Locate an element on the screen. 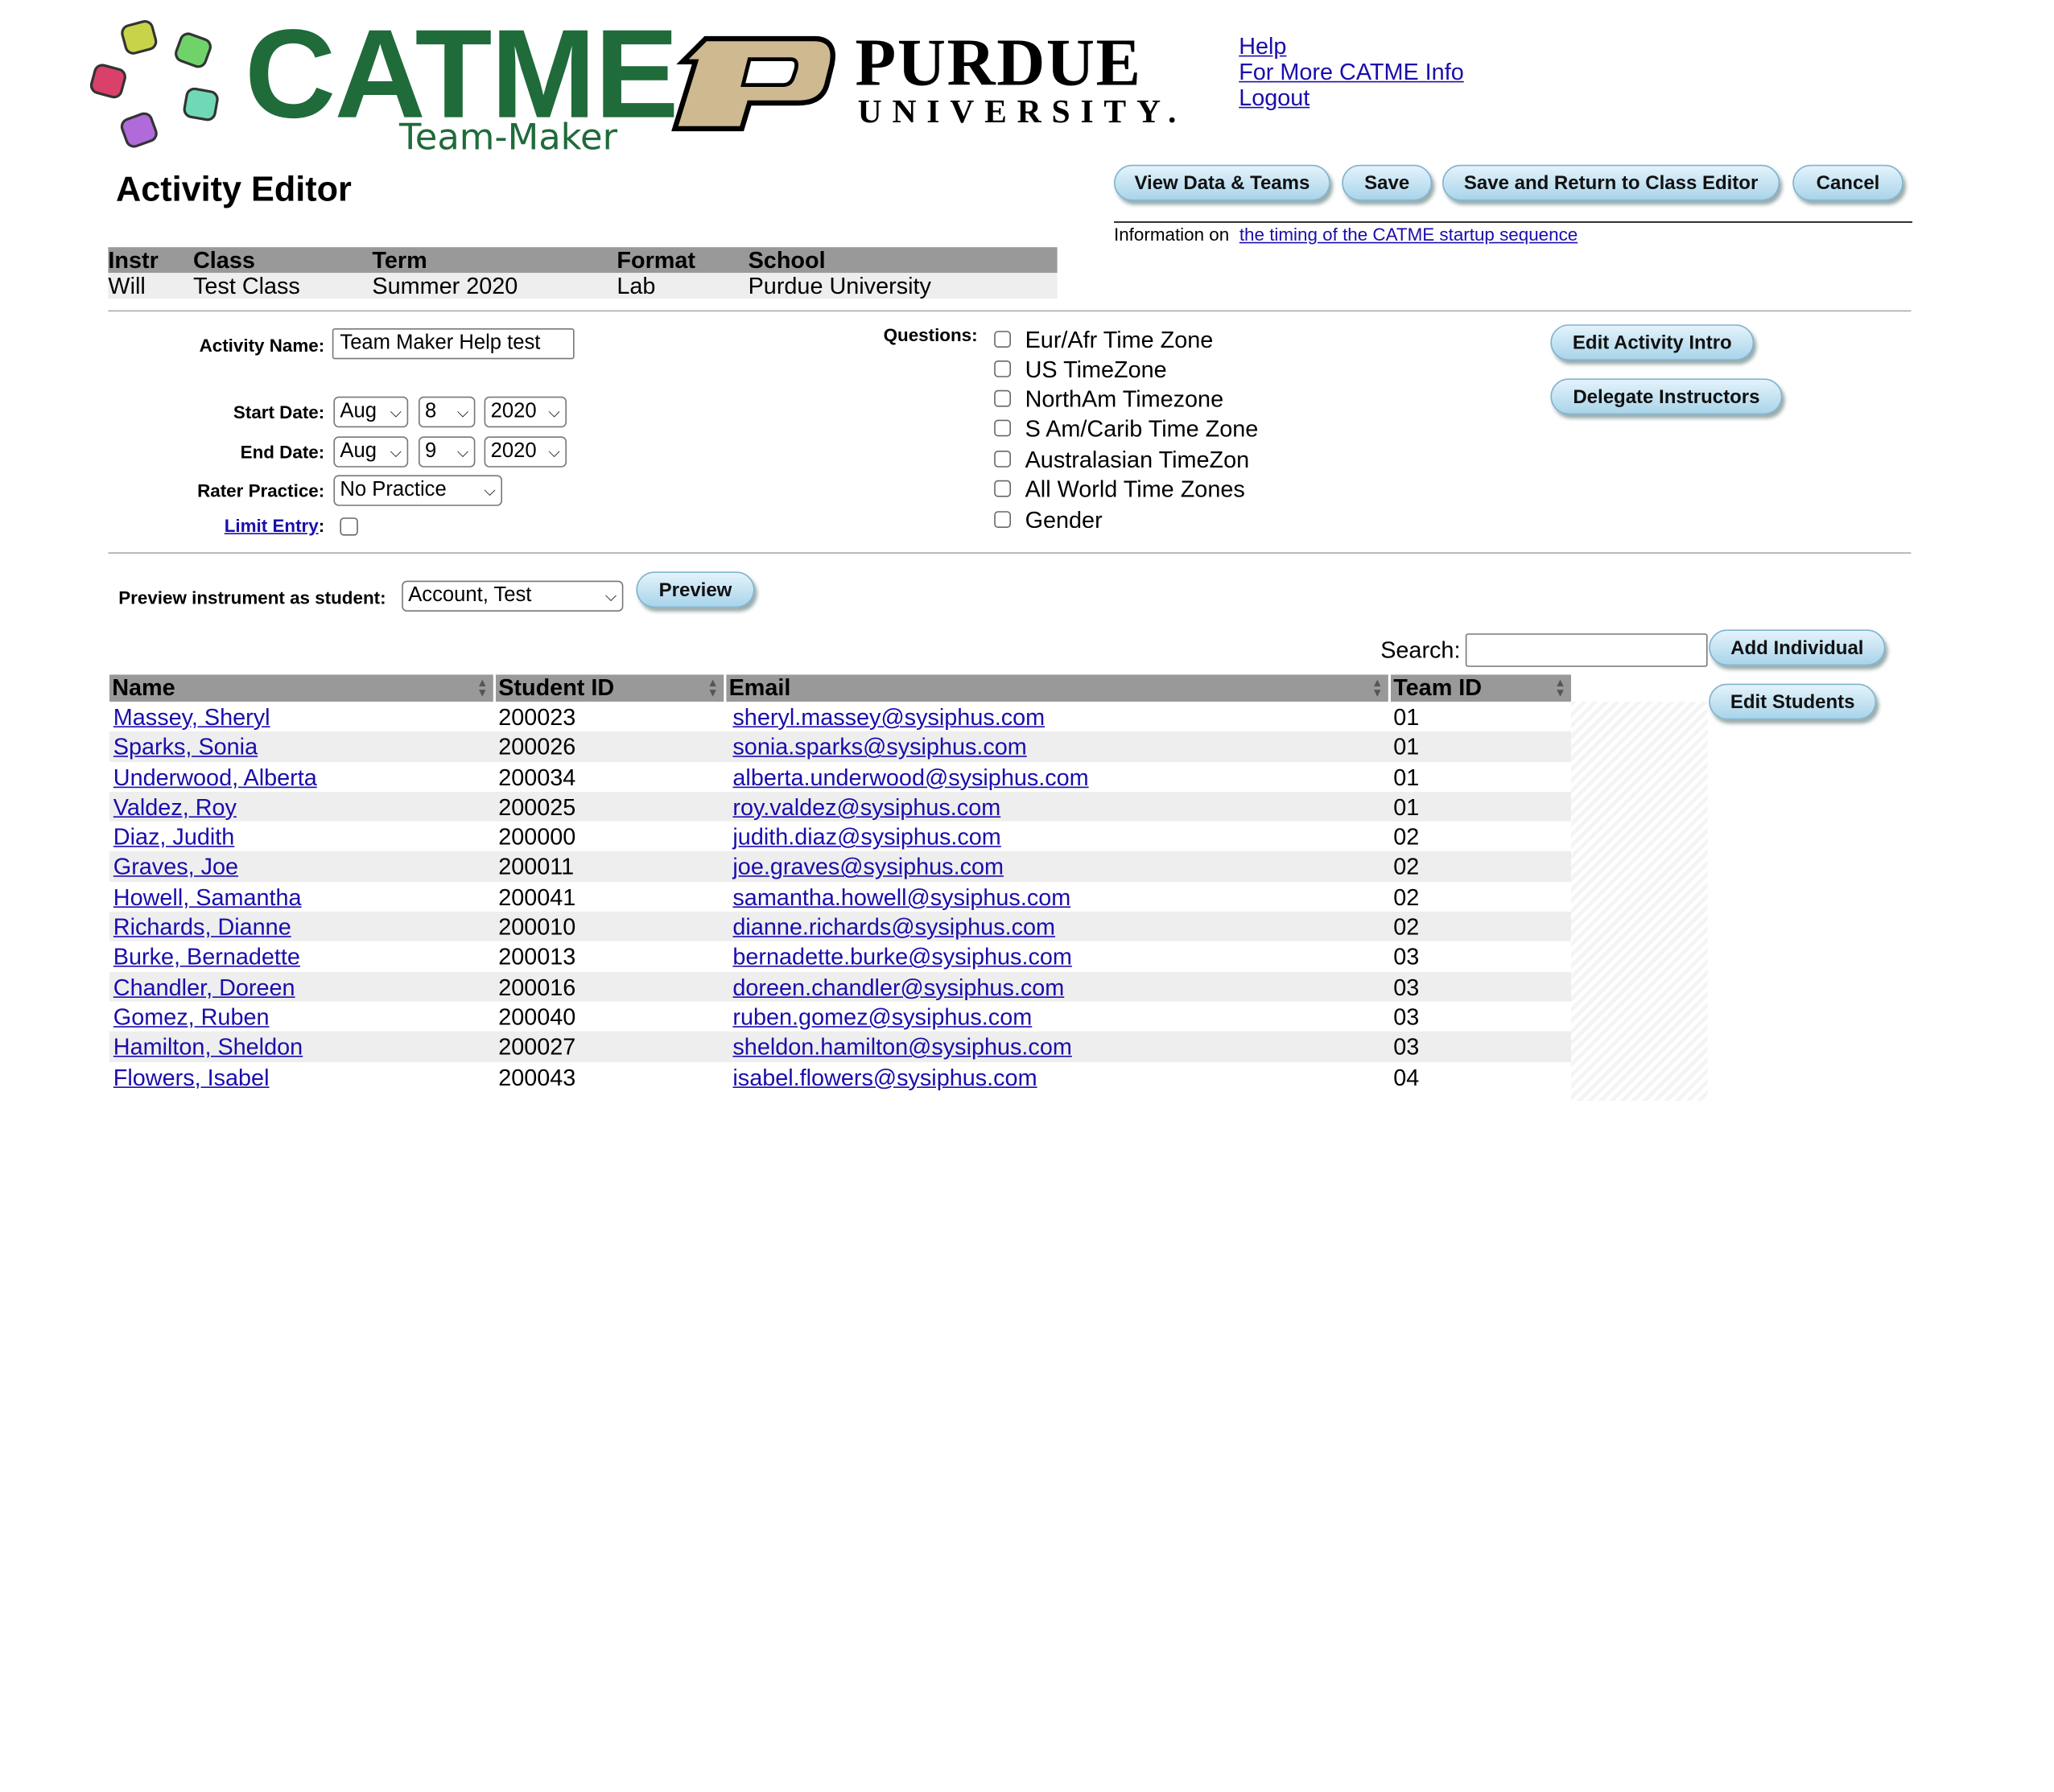 This screenshot has width=2054, height=1792. edit-students-button: Edit Students is located at coordinates (1793, 701).